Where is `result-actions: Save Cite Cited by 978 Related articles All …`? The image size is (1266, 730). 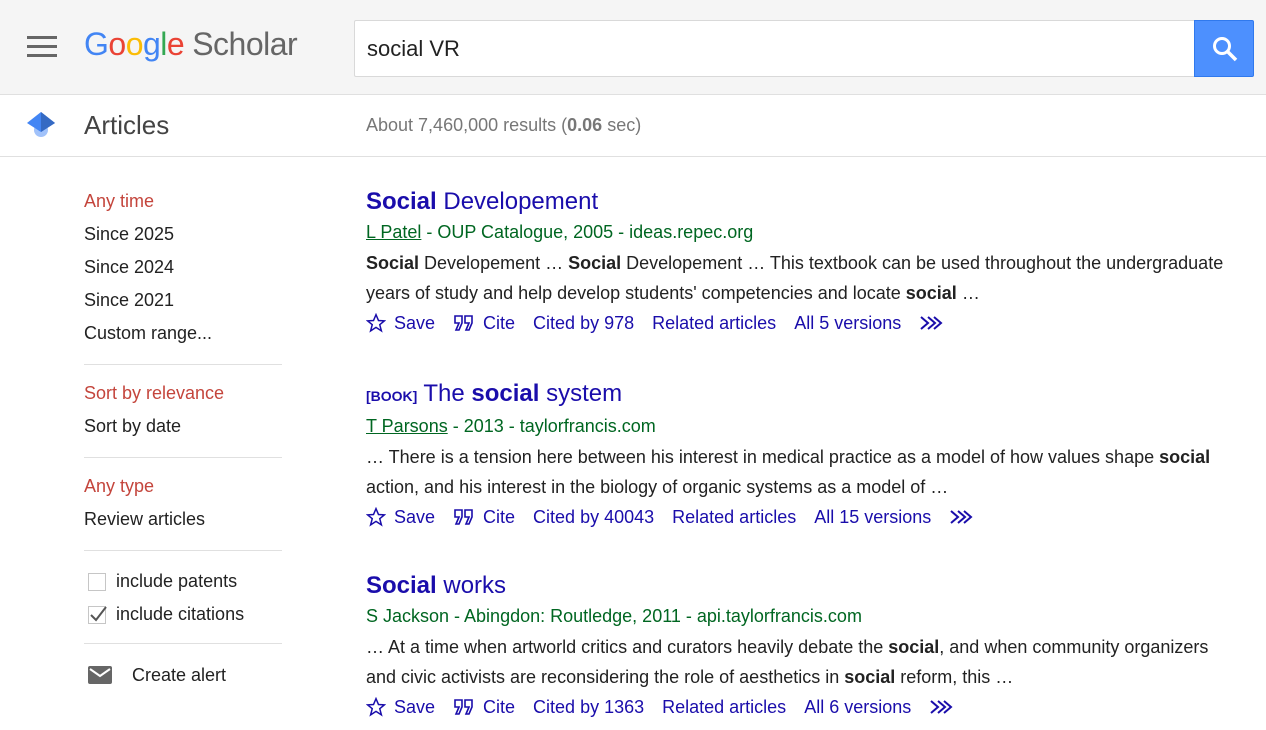
result-actions: Save Cite Cited by 978 Related articles All … is located at coordinates (796, 323).